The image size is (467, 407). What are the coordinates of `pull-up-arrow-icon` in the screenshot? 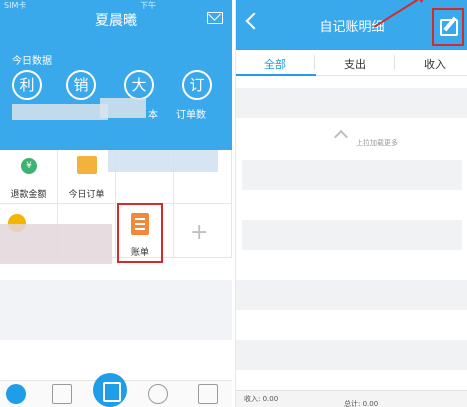 It's located at (341, 137).